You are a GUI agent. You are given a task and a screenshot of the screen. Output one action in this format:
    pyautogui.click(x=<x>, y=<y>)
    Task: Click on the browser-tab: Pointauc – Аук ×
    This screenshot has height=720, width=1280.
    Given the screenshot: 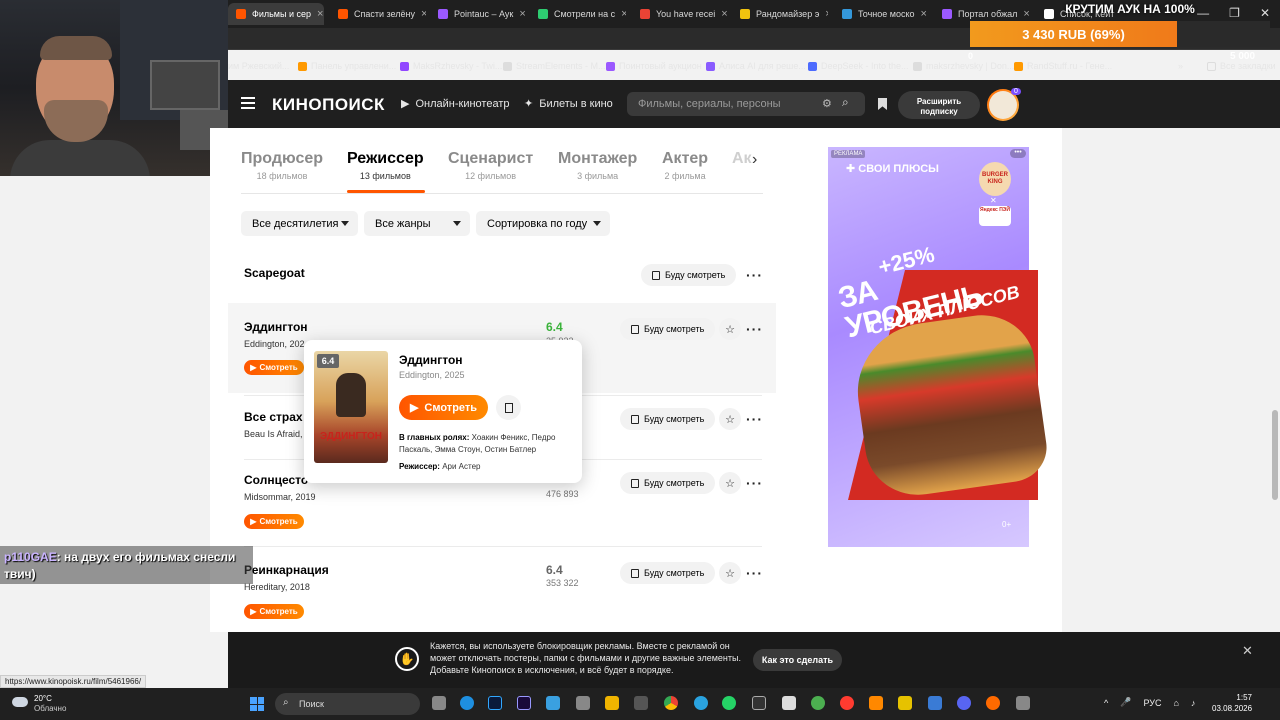 What is the action you would take?
    pyautogui.click(x=478, y=14)
    